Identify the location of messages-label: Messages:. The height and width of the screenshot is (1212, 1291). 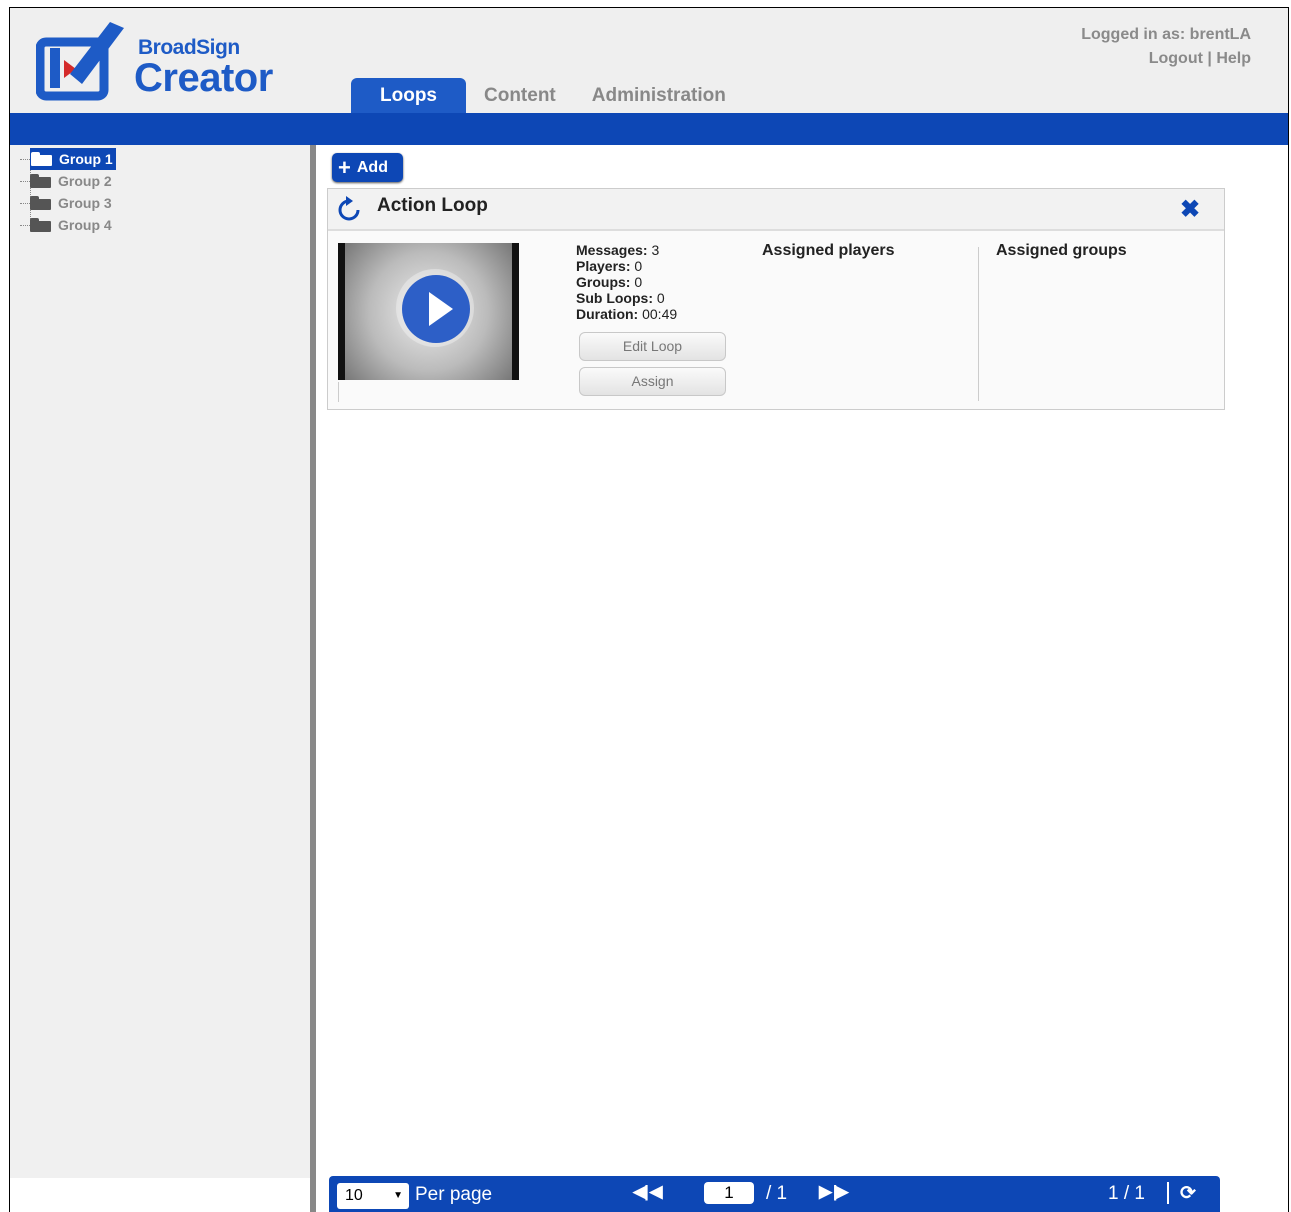
(612, 250).